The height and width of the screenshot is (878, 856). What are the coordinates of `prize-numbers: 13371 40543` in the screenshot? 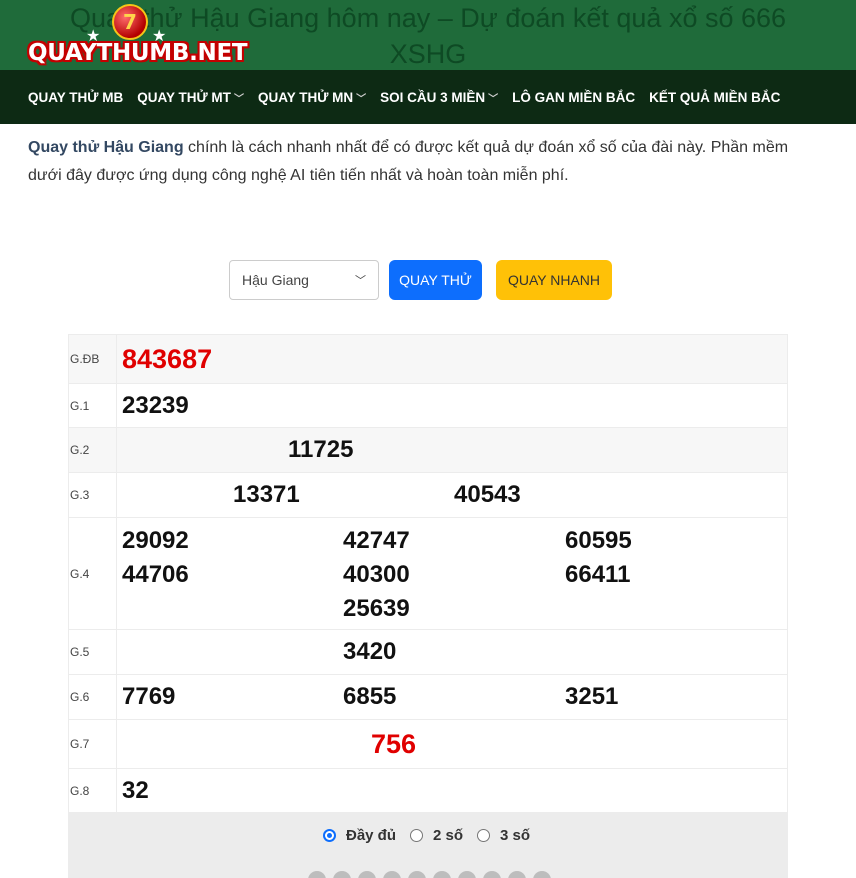 It's located at (452, 495).